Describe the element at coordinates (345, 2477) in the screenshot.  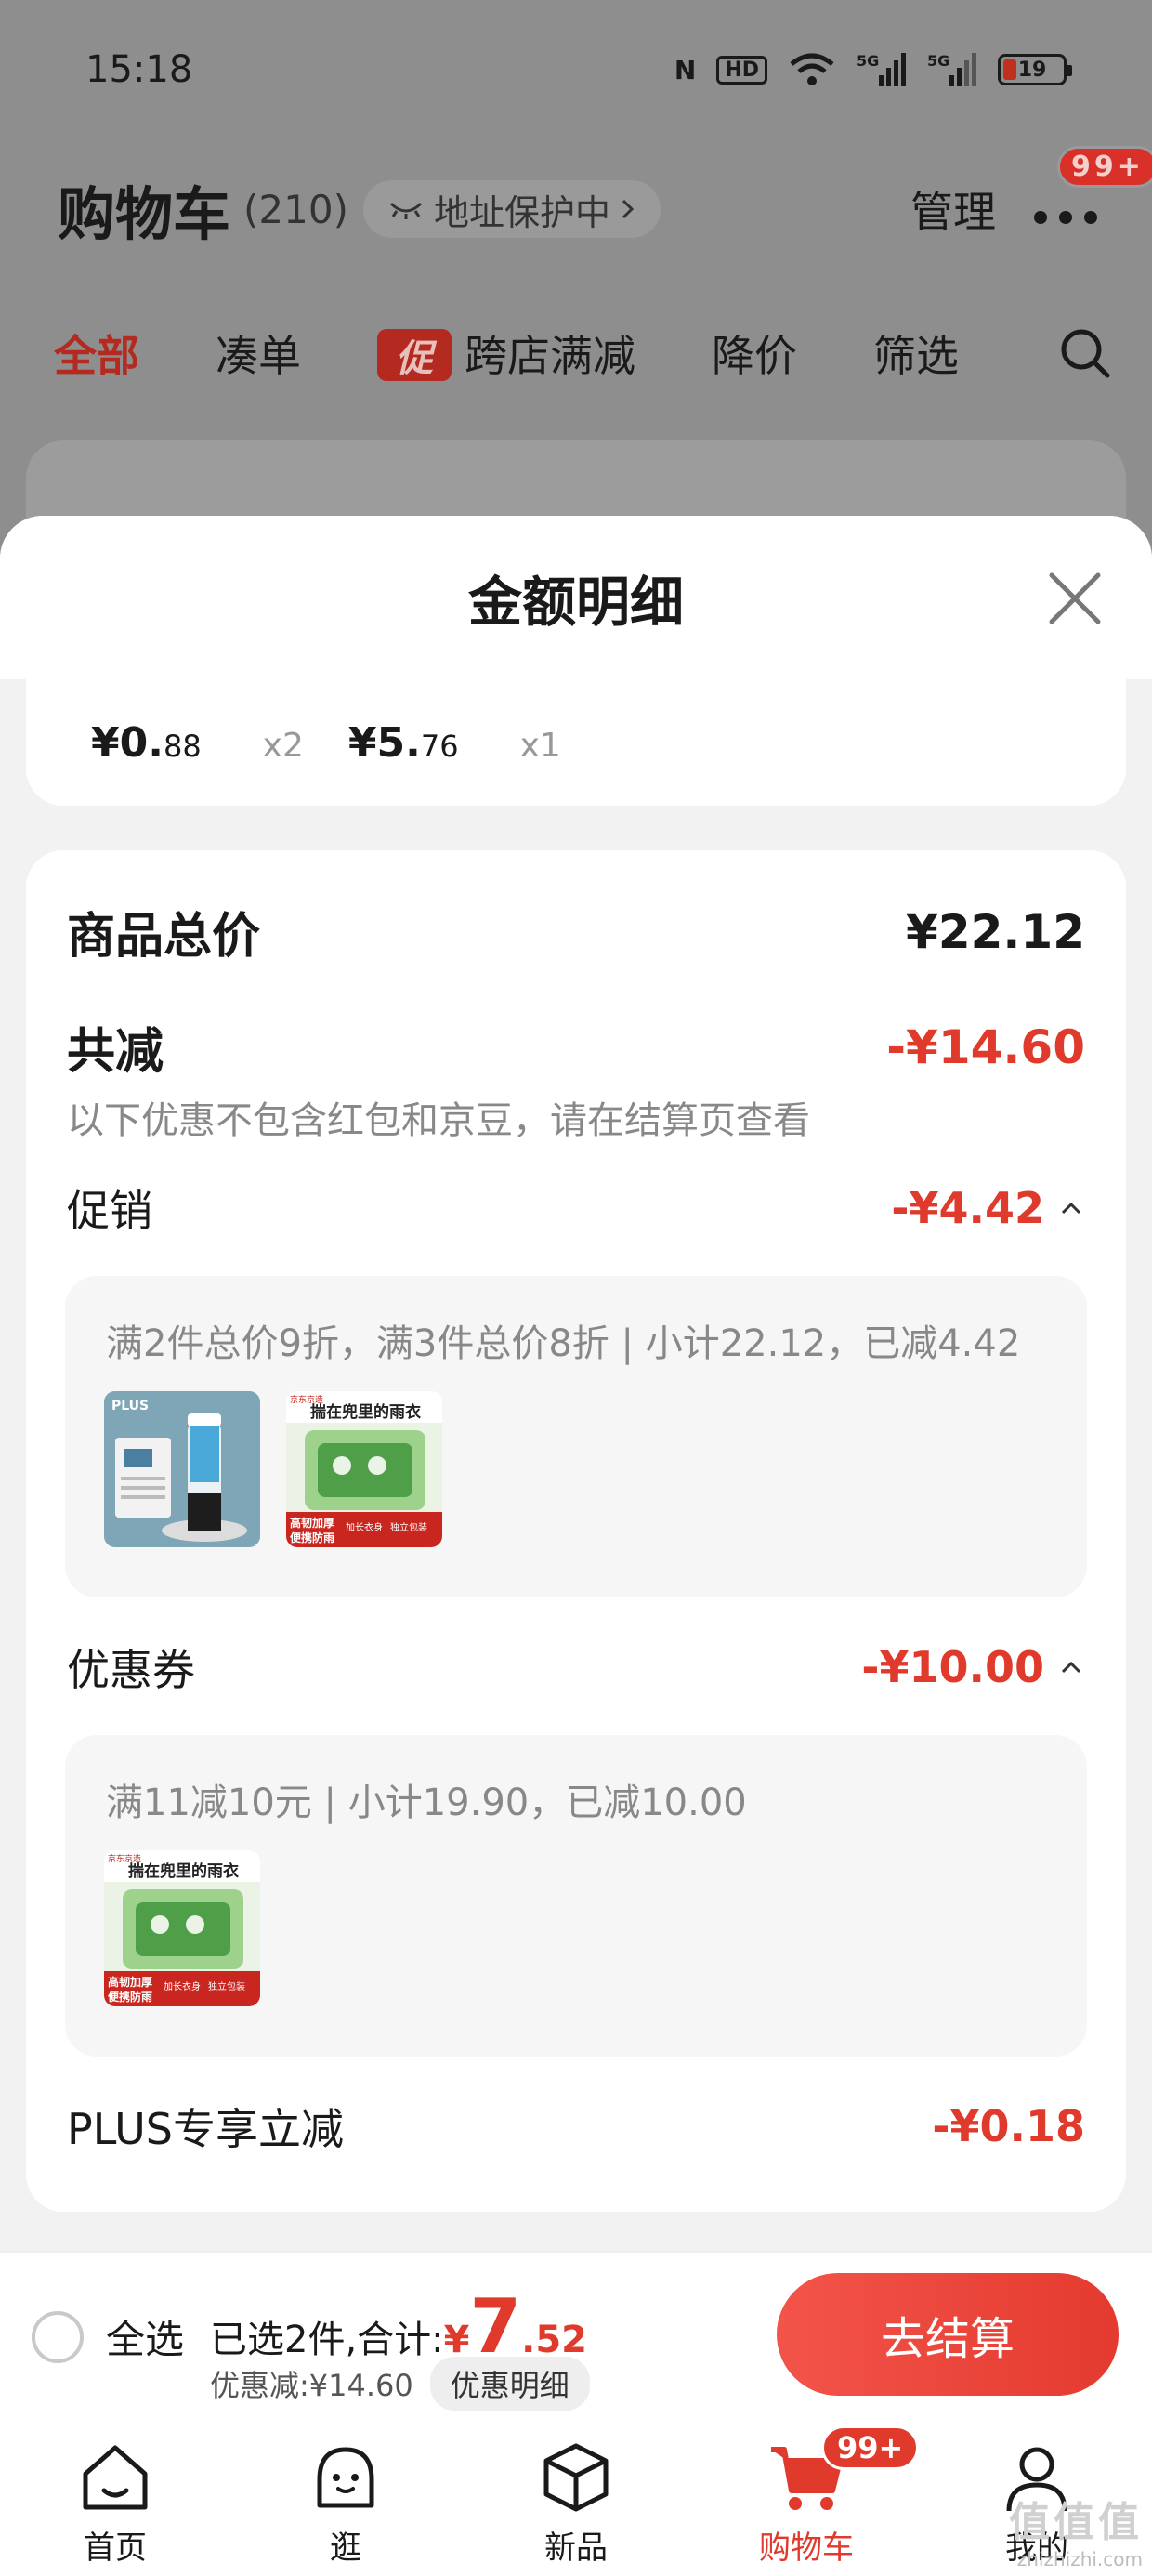
I see `browse-face-icon` at that location.